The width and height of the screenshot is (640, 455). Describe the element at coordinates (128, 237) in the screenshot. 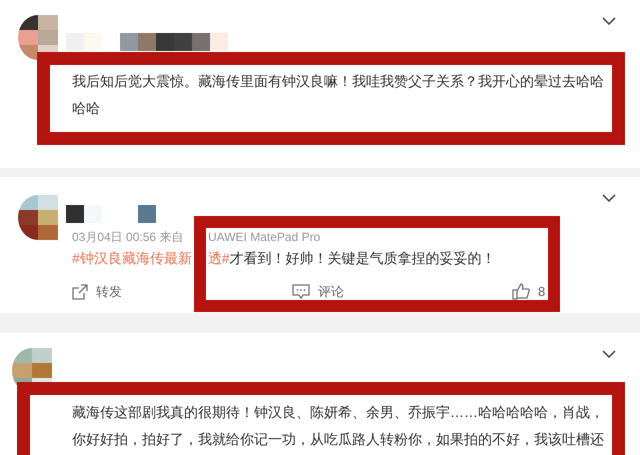

I see `post-time: 03月04日 00:56 来自` at that location.